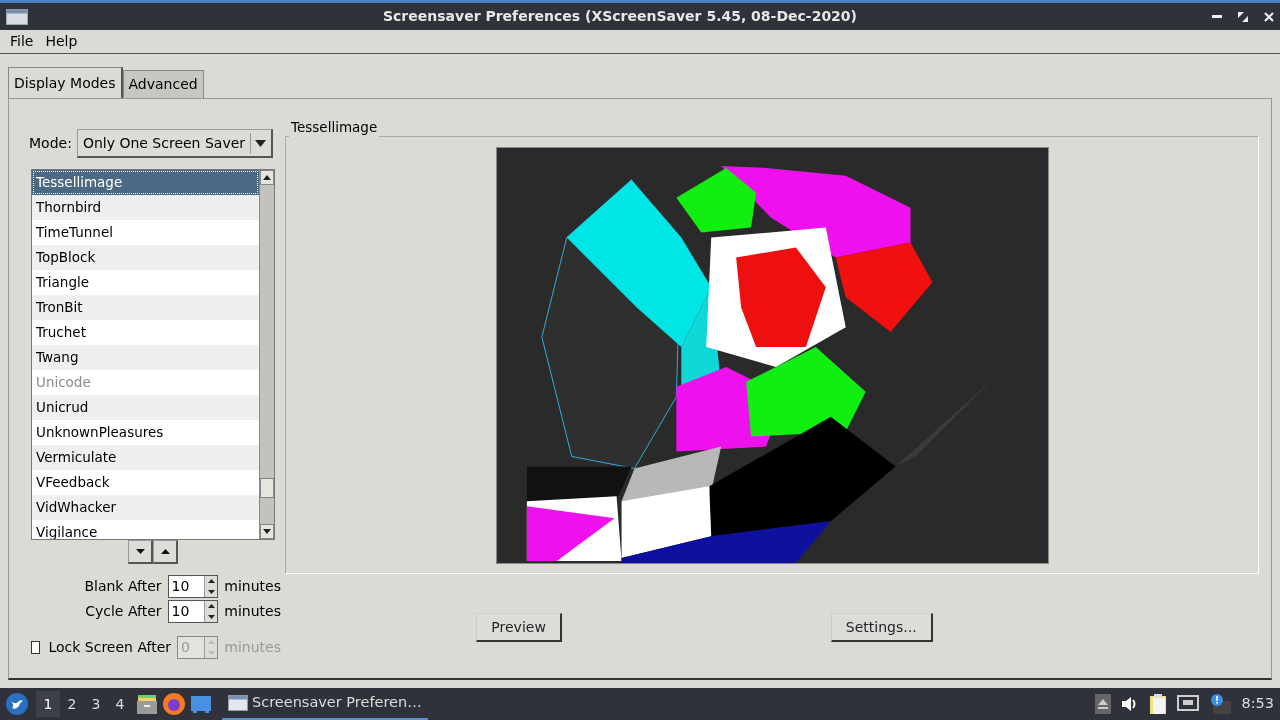 The height and width of the screenshot is (720, 1280). What do you see at coordinates (48, 704) in the screenshot?
I see `workspace-button: 1` at bounding box center [48, 704].